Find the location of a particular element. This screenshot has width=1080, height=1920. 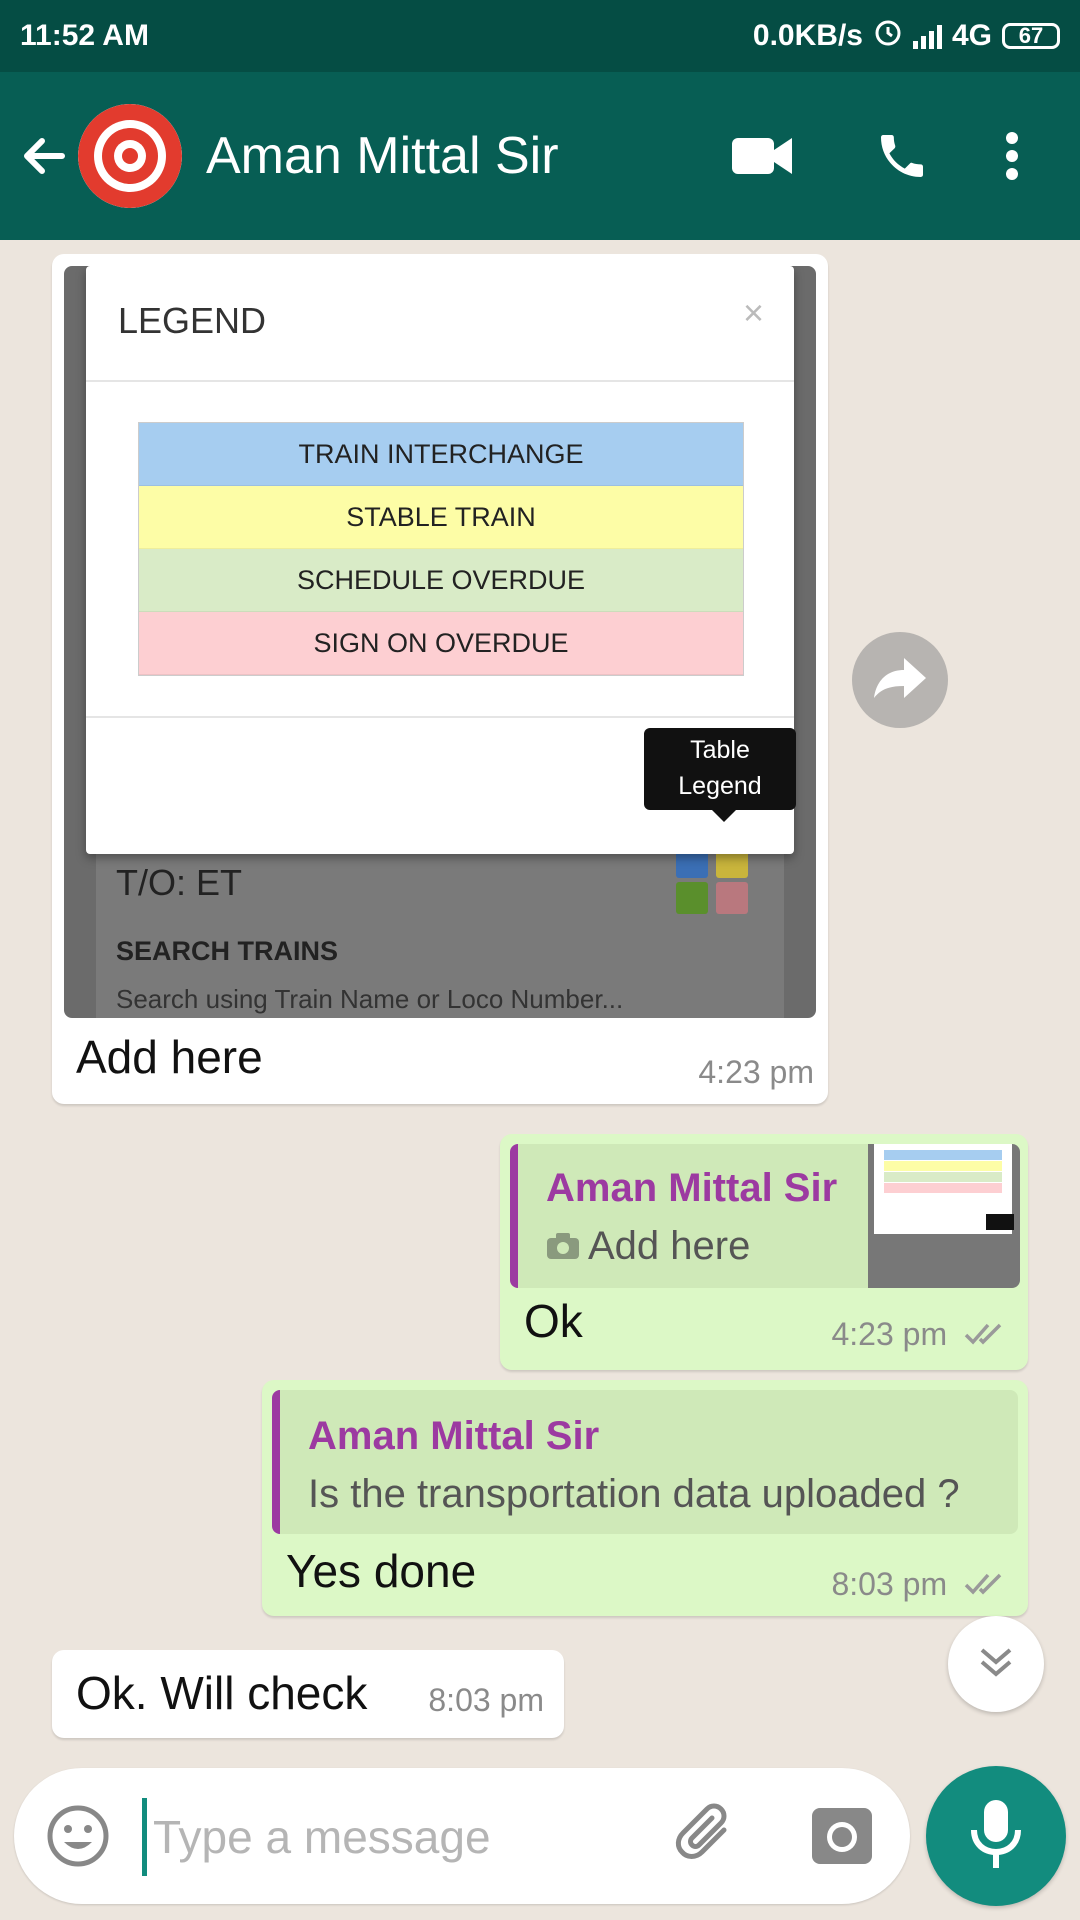

legend-row: STABLE TRAIN is located at coordinates (441, 517).